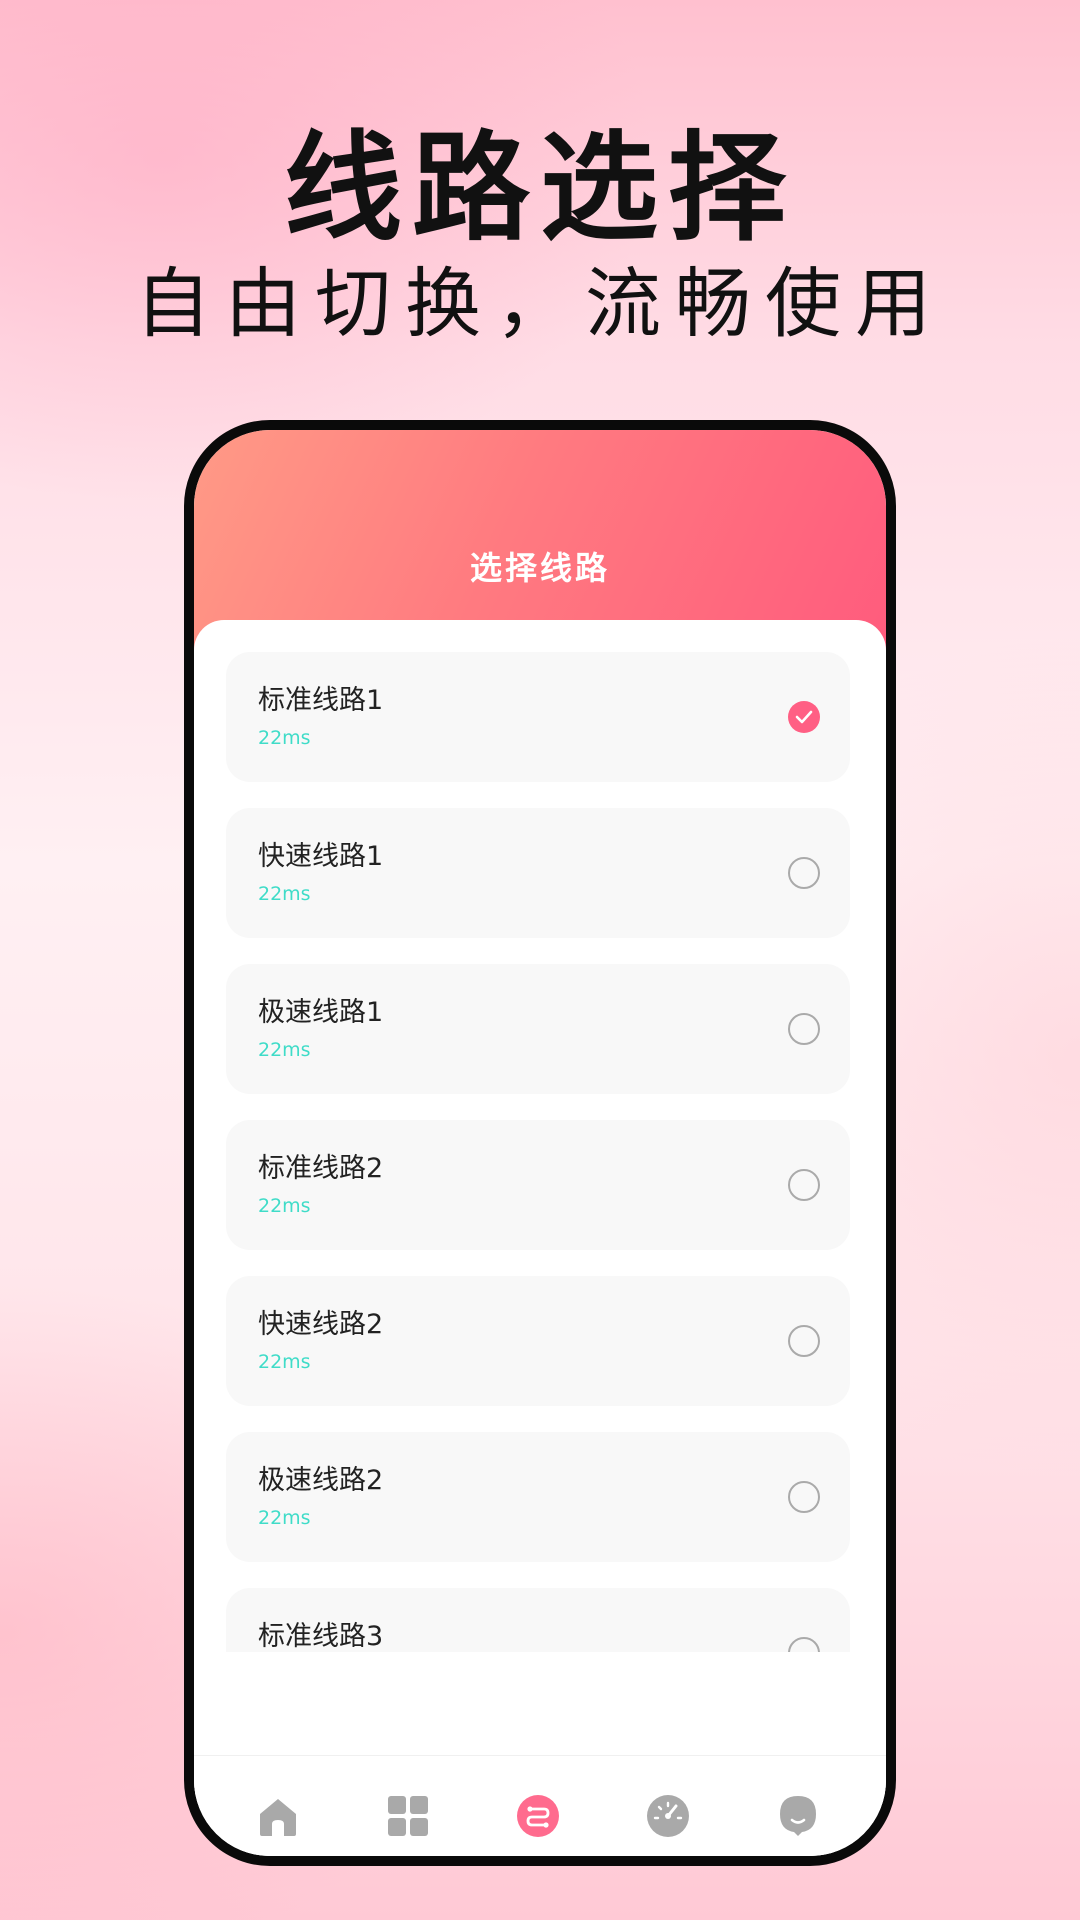 Image resolution: width=1080 pixels, height=1920 pixels. I want to click on home-icon, so click(278, 1817).